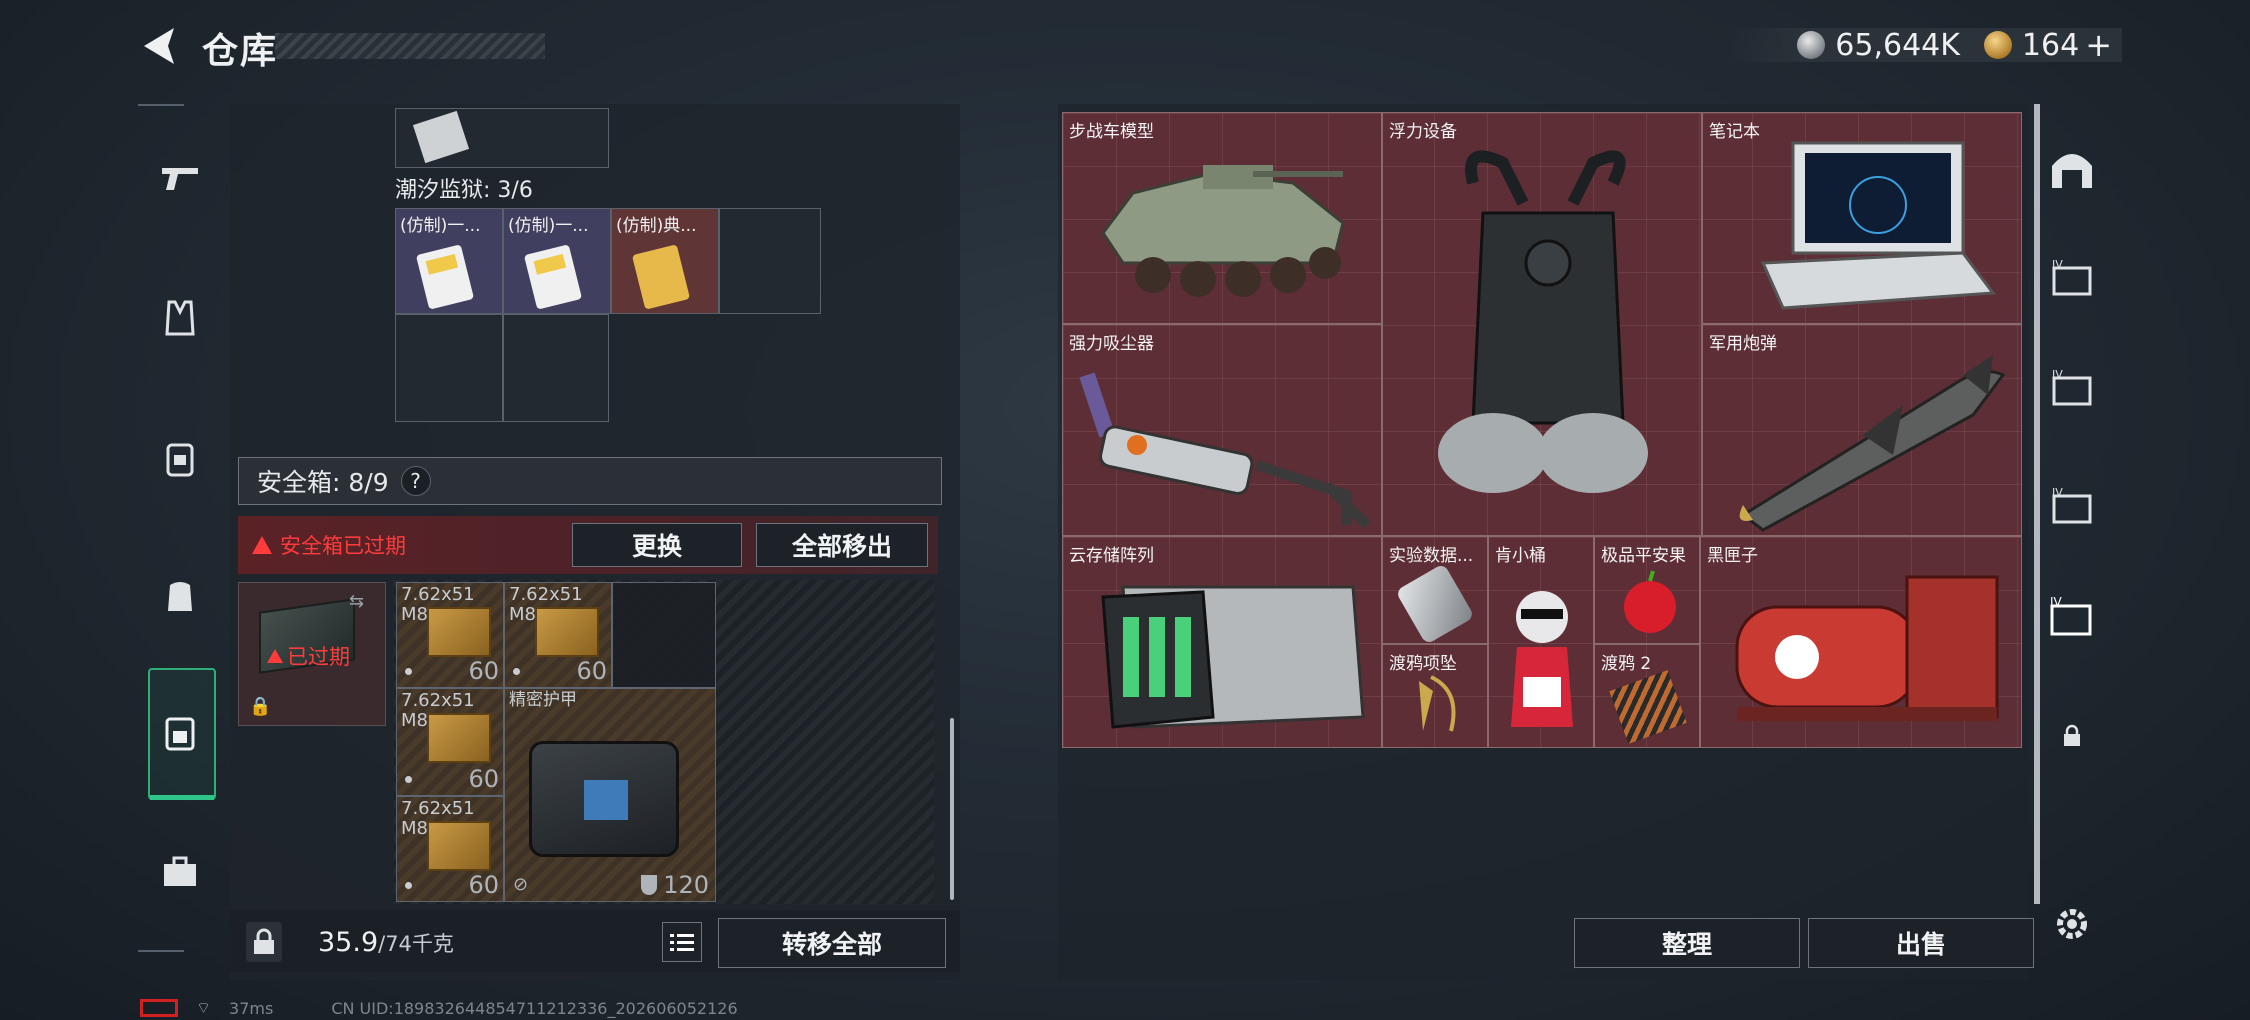 The width and height of the screenshot is (2250, 1020). What do you see at coordinates (1435, 604) in the screenshot?
I see `data-drive-icon` at bounding box center [1435, 604].